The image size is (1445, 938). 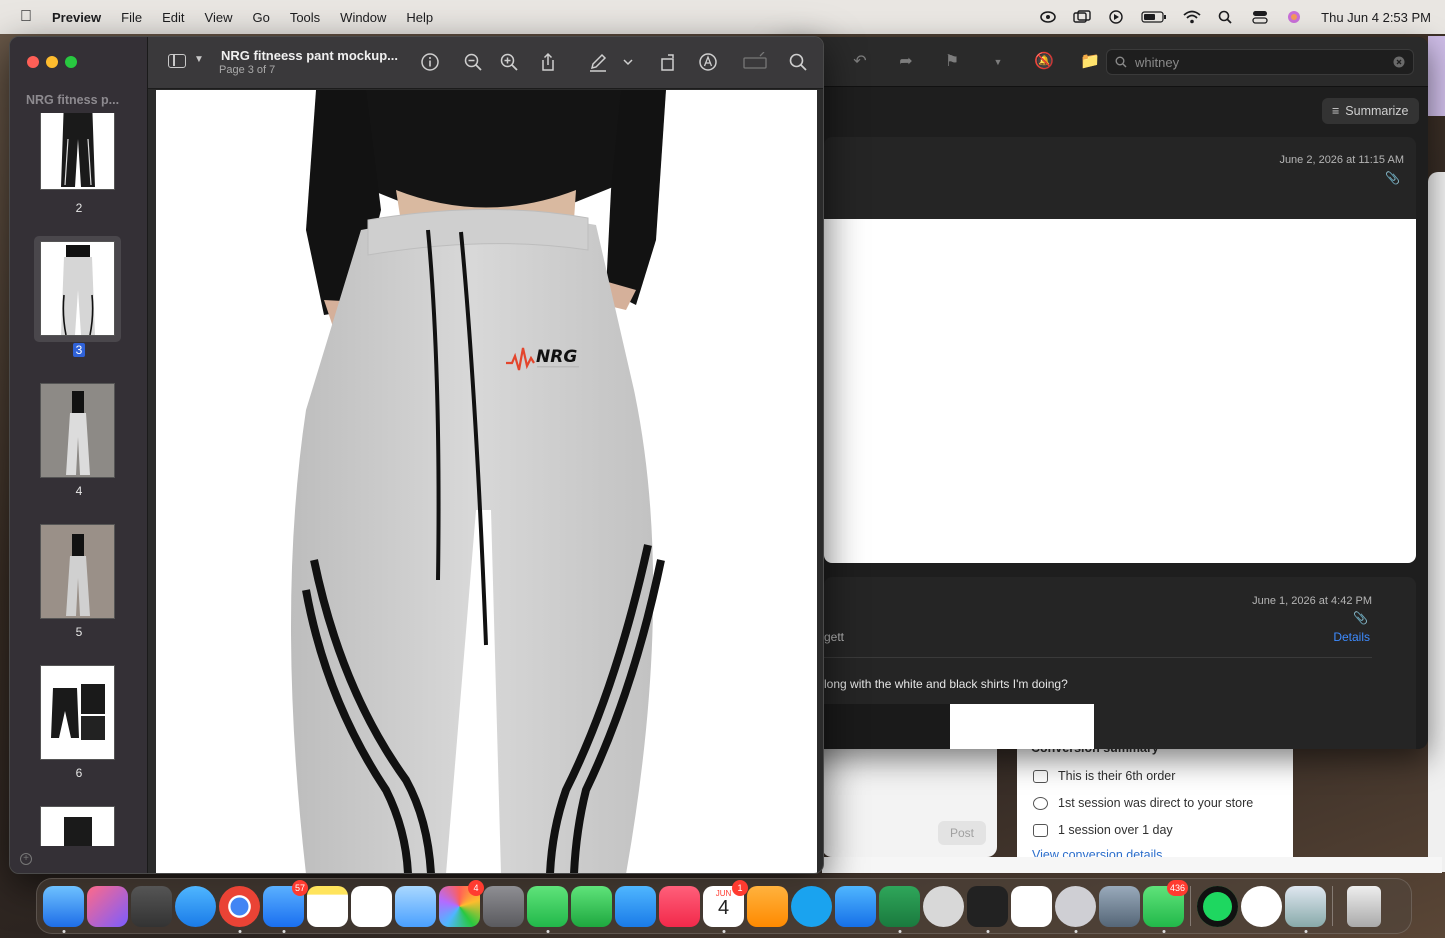 What do you see at coordinates (1116, 17) in the screenshot?
I see `now-playing-icon` at bounding box center [1116, 17].